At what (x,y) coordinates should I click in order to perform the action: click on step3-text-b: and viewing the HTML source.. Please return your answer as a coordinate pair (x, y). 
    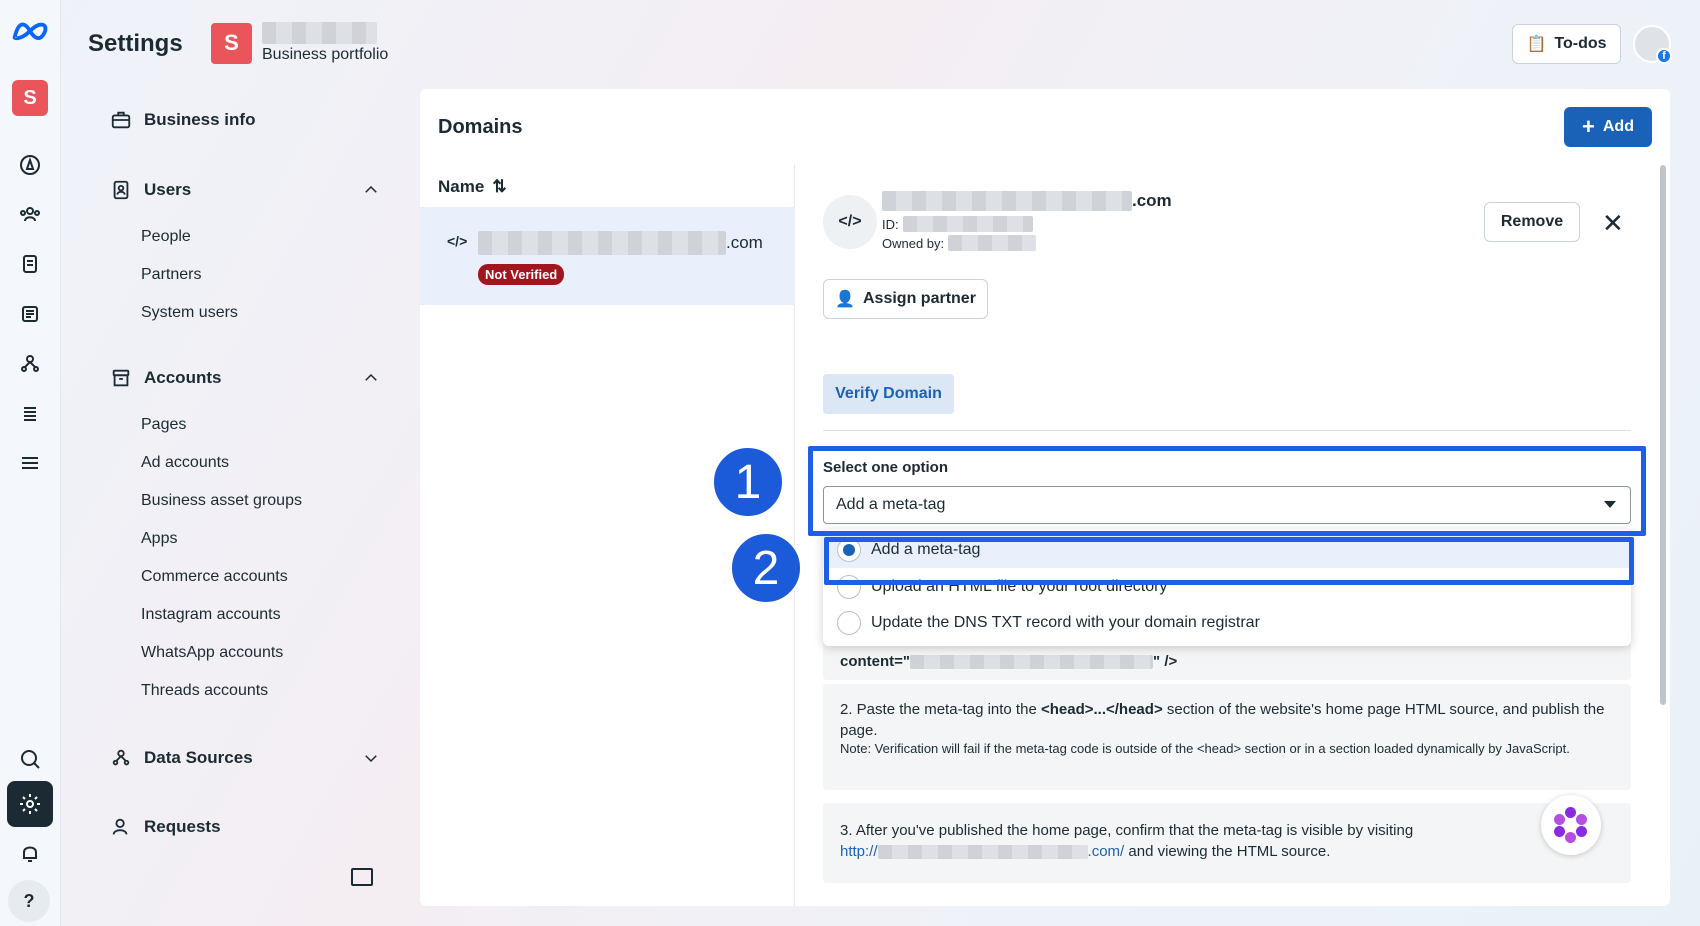
    Looking at the image, I should click on (1227, 851).